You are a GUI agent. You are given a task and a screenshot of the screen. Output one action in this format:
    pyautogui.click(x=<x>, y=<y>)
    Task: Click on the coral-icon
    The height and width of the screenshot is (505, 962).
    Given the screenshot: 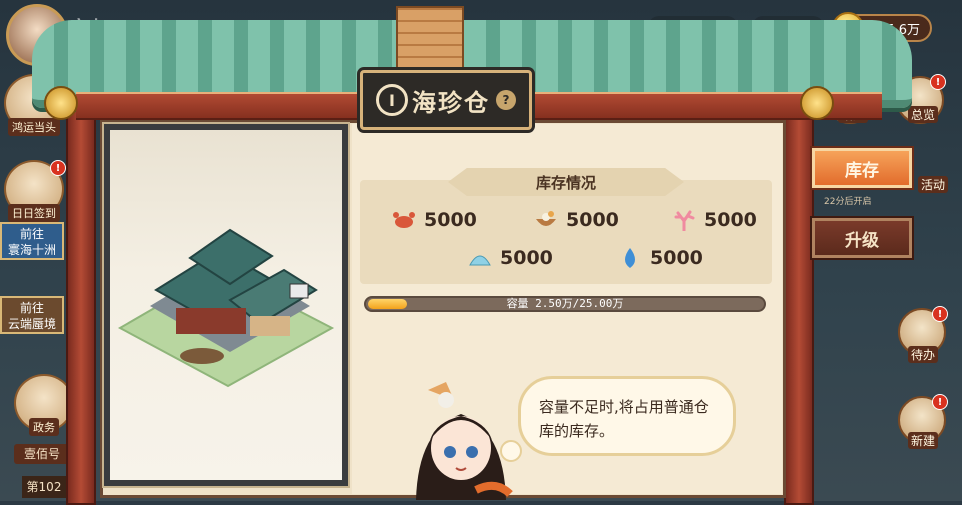 What is the action you would take?
    pyautogui.click(x=684, y=220)
    